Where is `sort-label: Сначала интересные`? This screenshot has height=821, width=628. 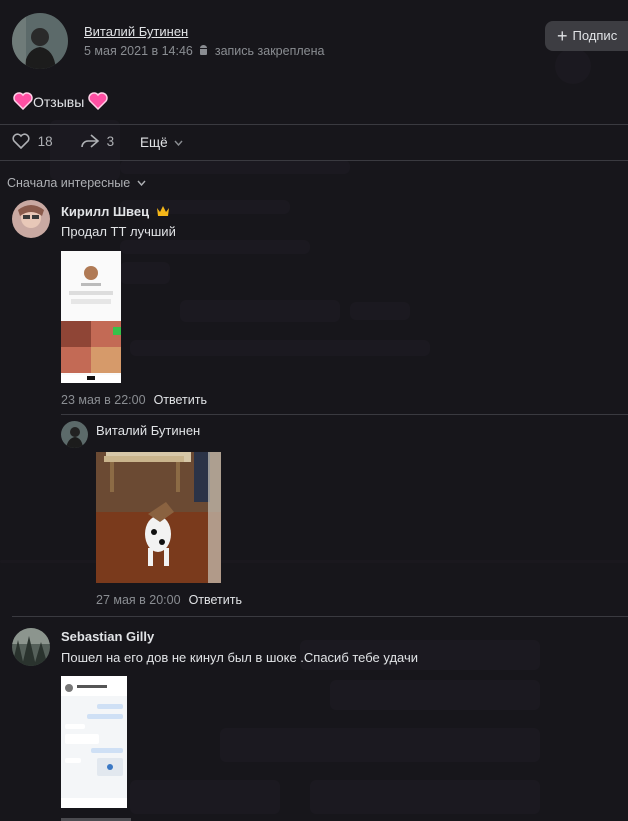 sort-label: Сначала интересные is located at coordinates (69, 183).